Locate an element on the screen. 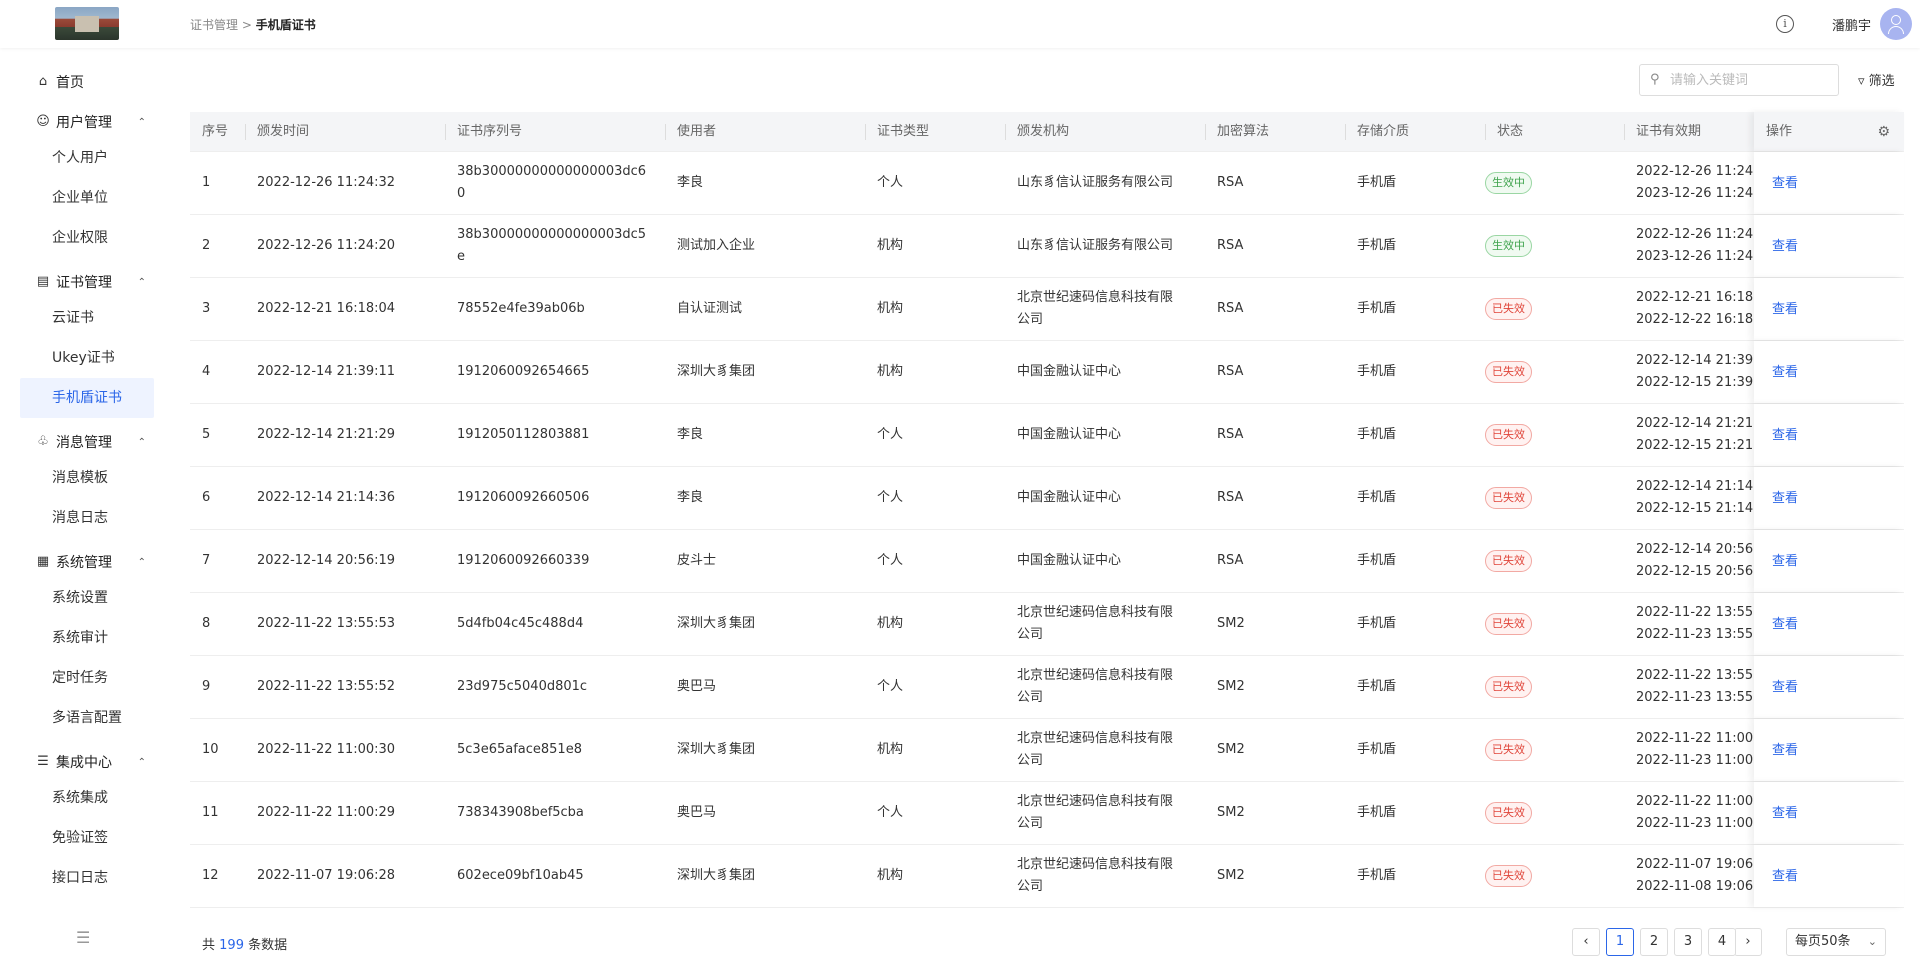 Image resolution: width=1920 pixels, height=969 pixels. page-1-button: 1 is located at coordinates (1620, 942).